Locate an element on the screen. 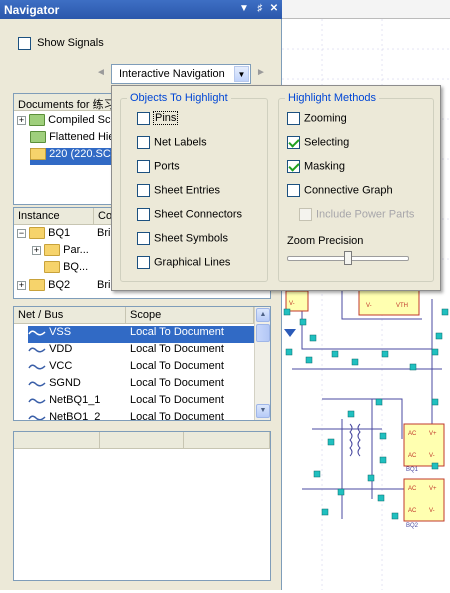 Image resolution: width=450 pixels, height=593 pixels. pin-icon: ♯ is located at coordinates (260, 9).